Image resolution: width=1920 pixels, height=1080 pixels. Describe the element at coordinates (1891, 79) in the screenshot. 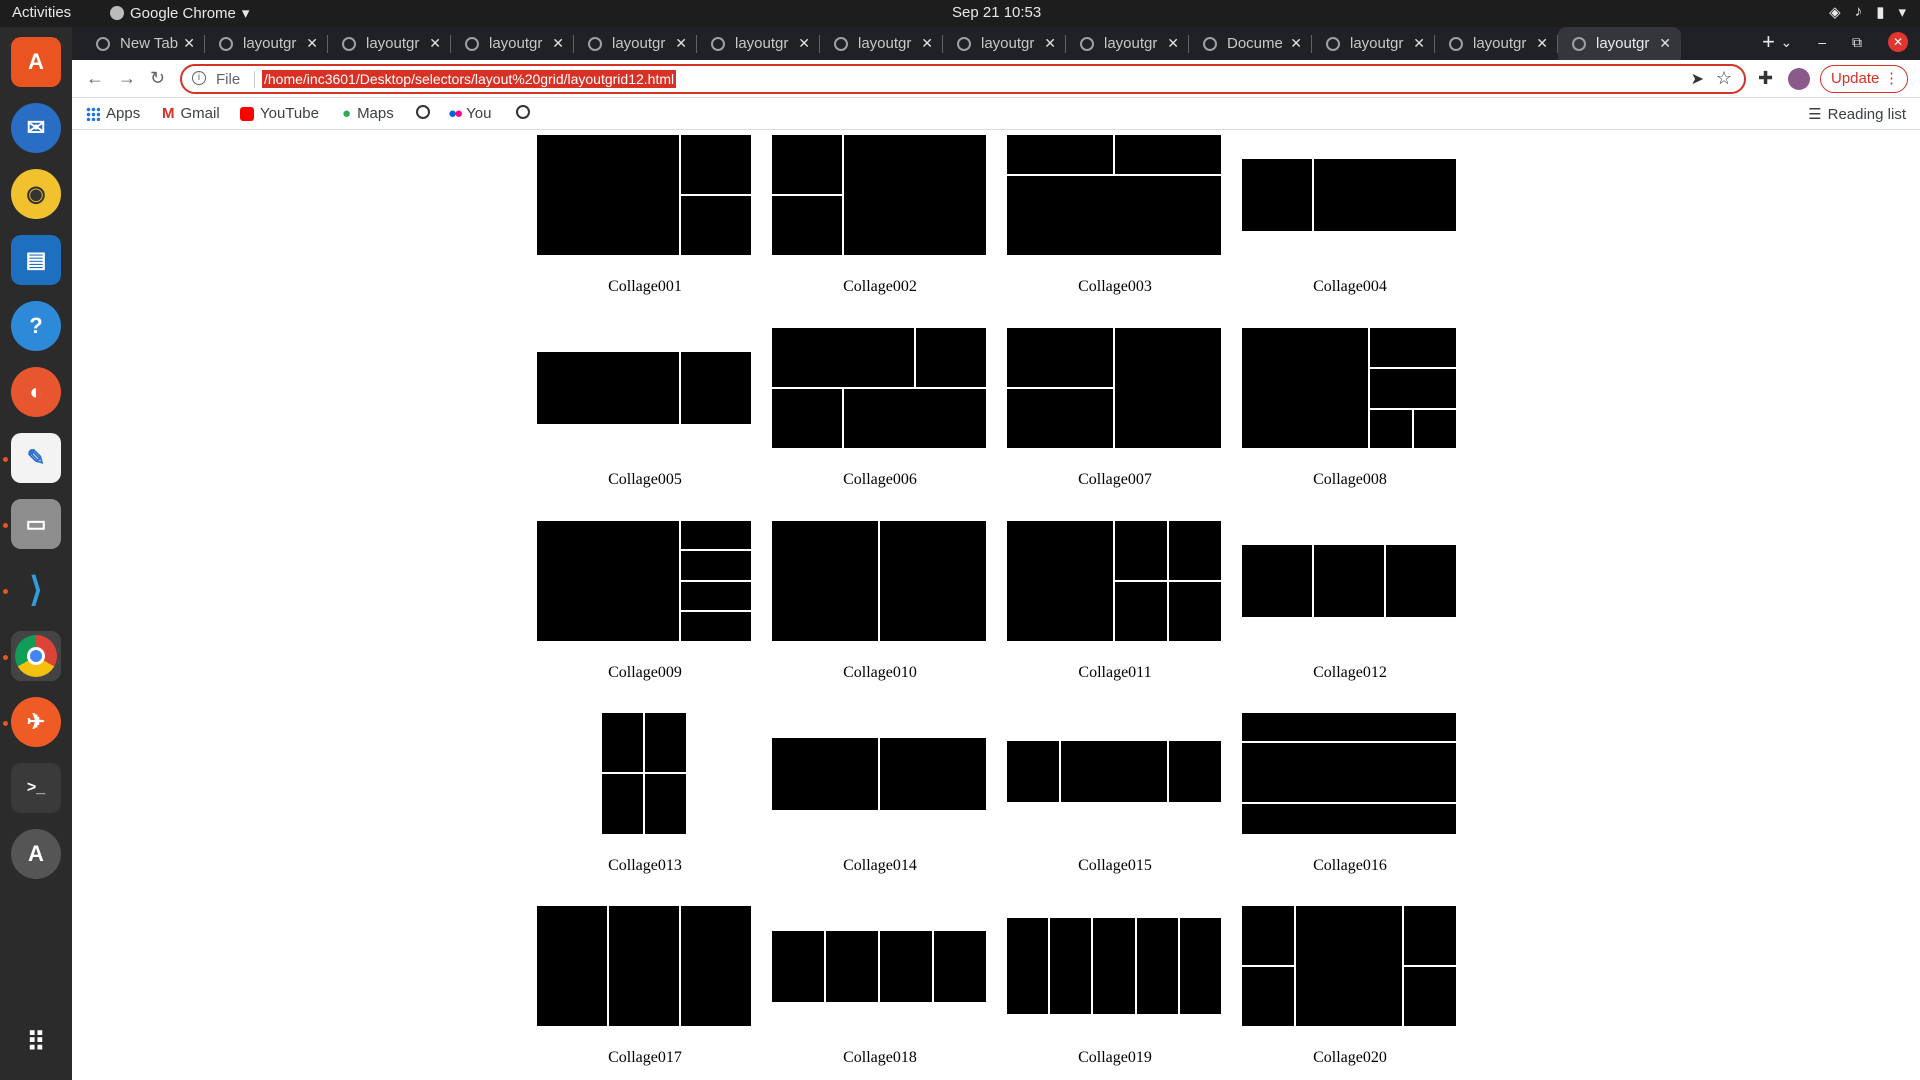

I see `more-menu-icon: ⋮` at that location.